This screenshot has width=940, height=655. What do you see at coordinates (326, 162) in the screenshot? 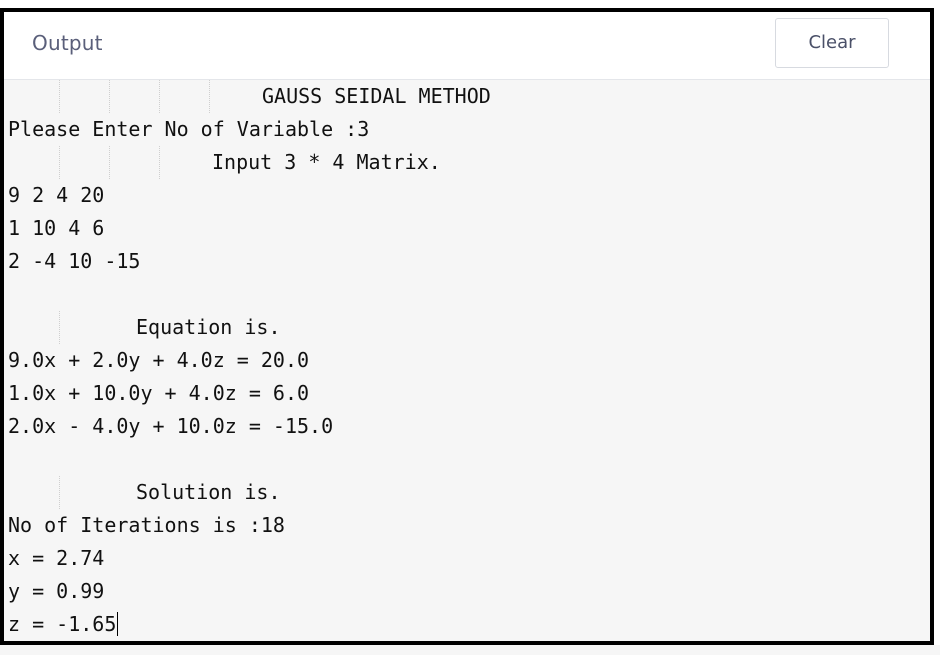
I see `console-line: Input 3 * 4 Matrix.` at bounding box center [326, 162].